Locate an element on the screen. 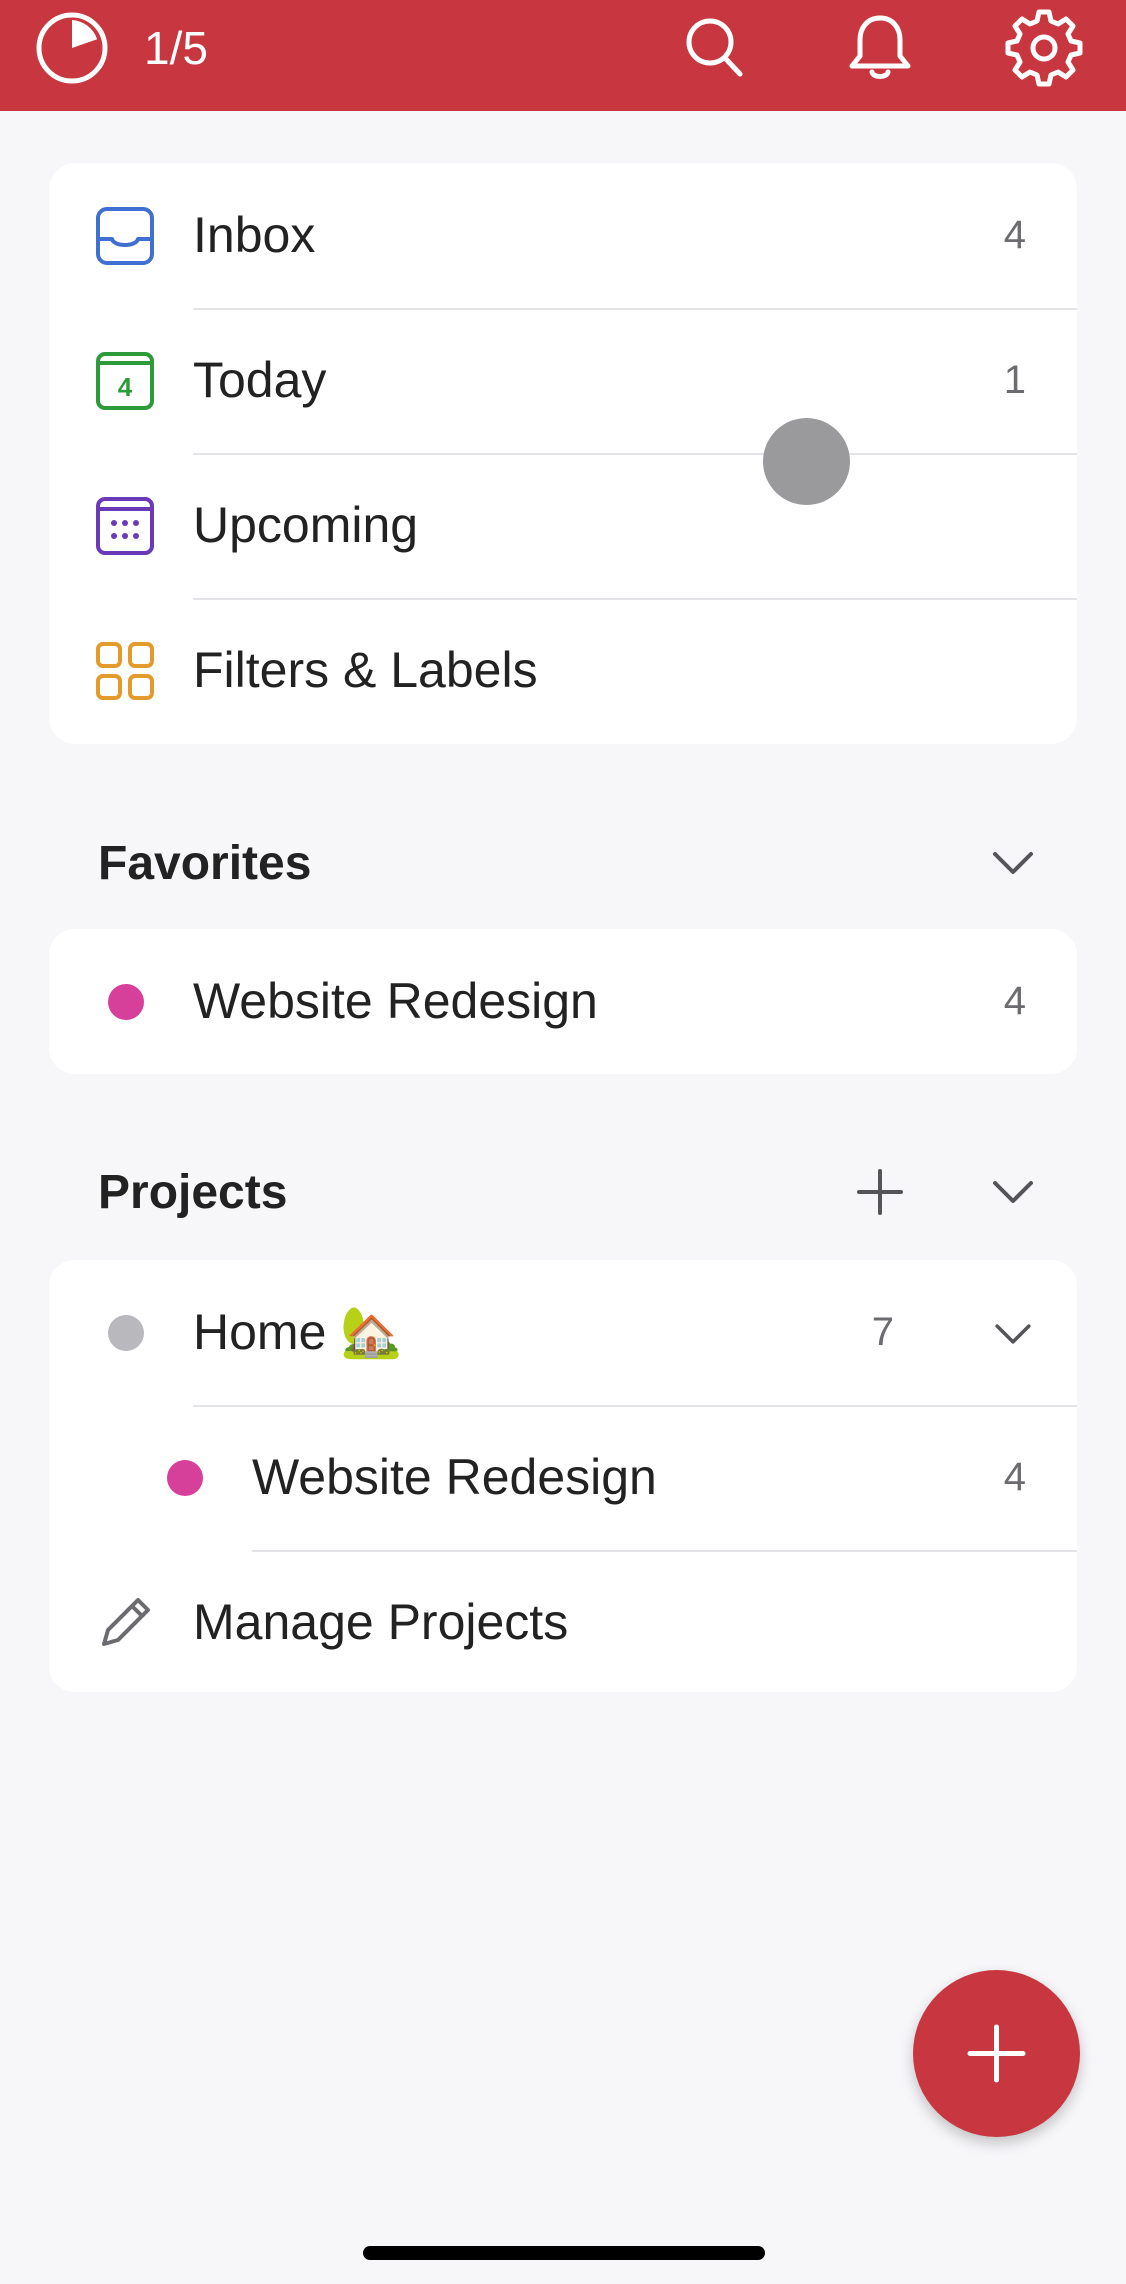 This screenshot has width=1126, height=2284. nav-item-upcoming: Upcoming is located at coordinates (563, 525).